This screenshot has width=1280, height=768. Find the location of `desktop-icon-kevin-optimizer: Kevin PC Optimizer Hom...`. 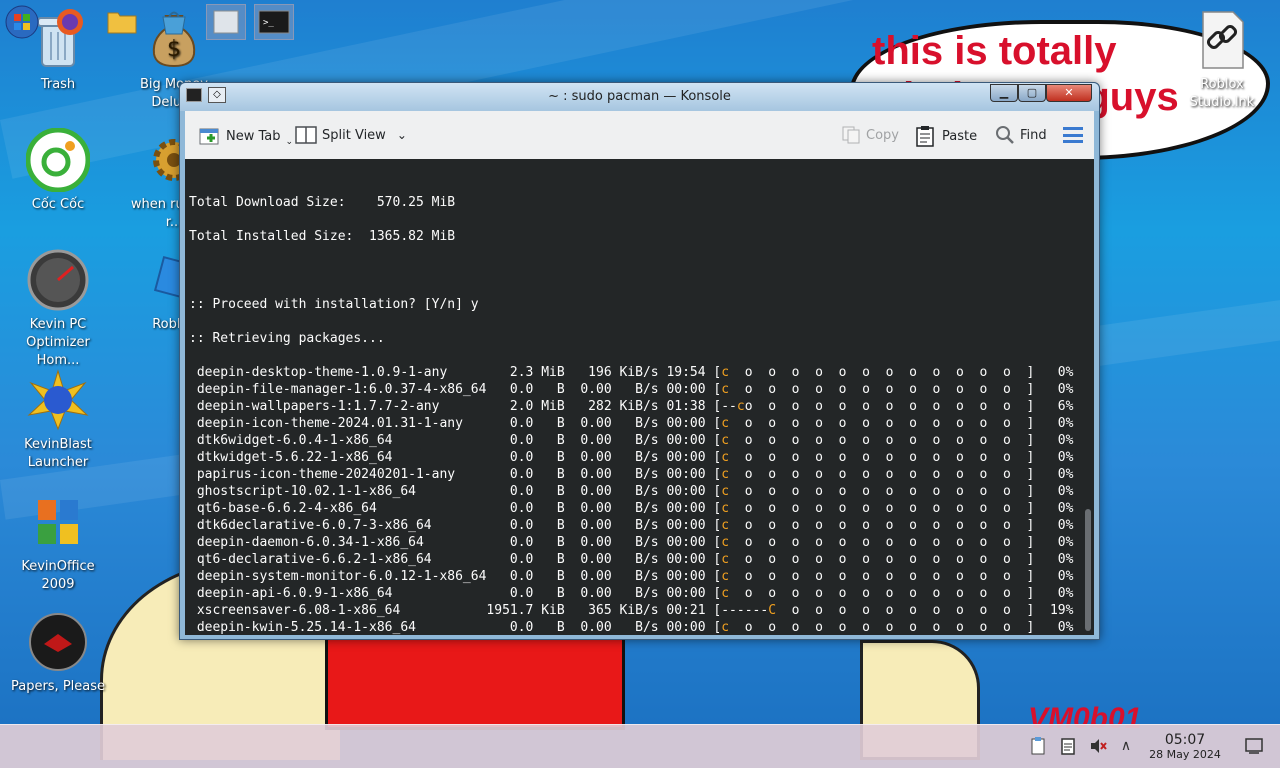

desktop-icon-kevin-optimizer: Kevin PC Optimizer Hom... is located at coordinates (58, 309).